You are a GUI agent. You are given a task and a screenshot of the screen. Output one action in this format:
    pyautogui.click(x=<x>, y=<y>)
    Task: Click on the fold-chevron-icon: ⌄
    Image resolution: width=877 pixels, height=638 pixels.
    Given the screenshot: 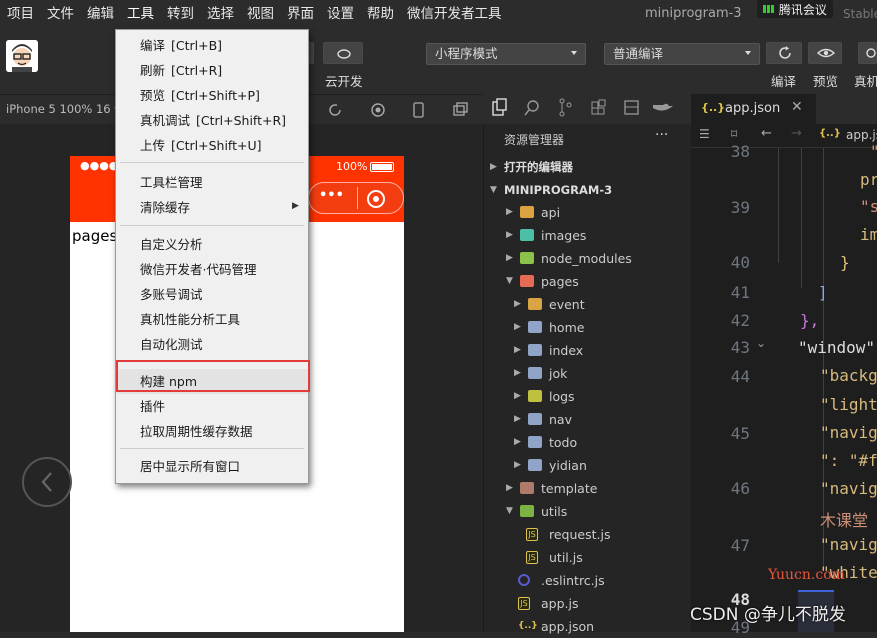 What is the action you would take?
    pyautogui.click(x=761, y=343)
    